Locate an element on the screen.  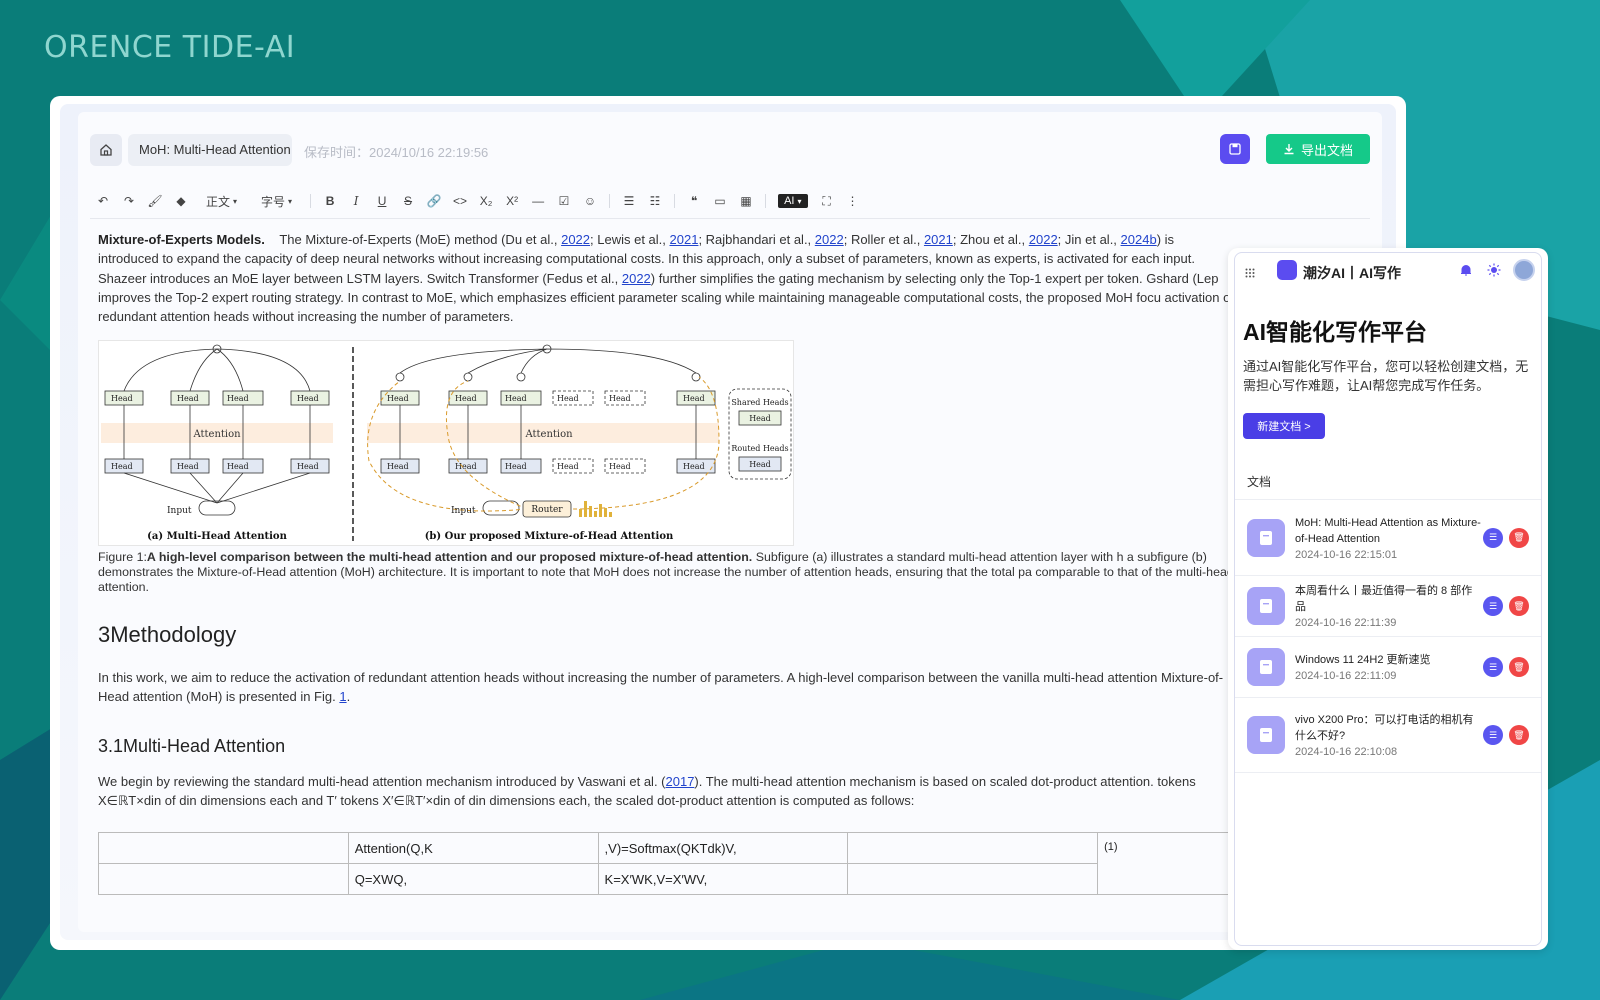
avatar is located at coordinates (1524, 270).